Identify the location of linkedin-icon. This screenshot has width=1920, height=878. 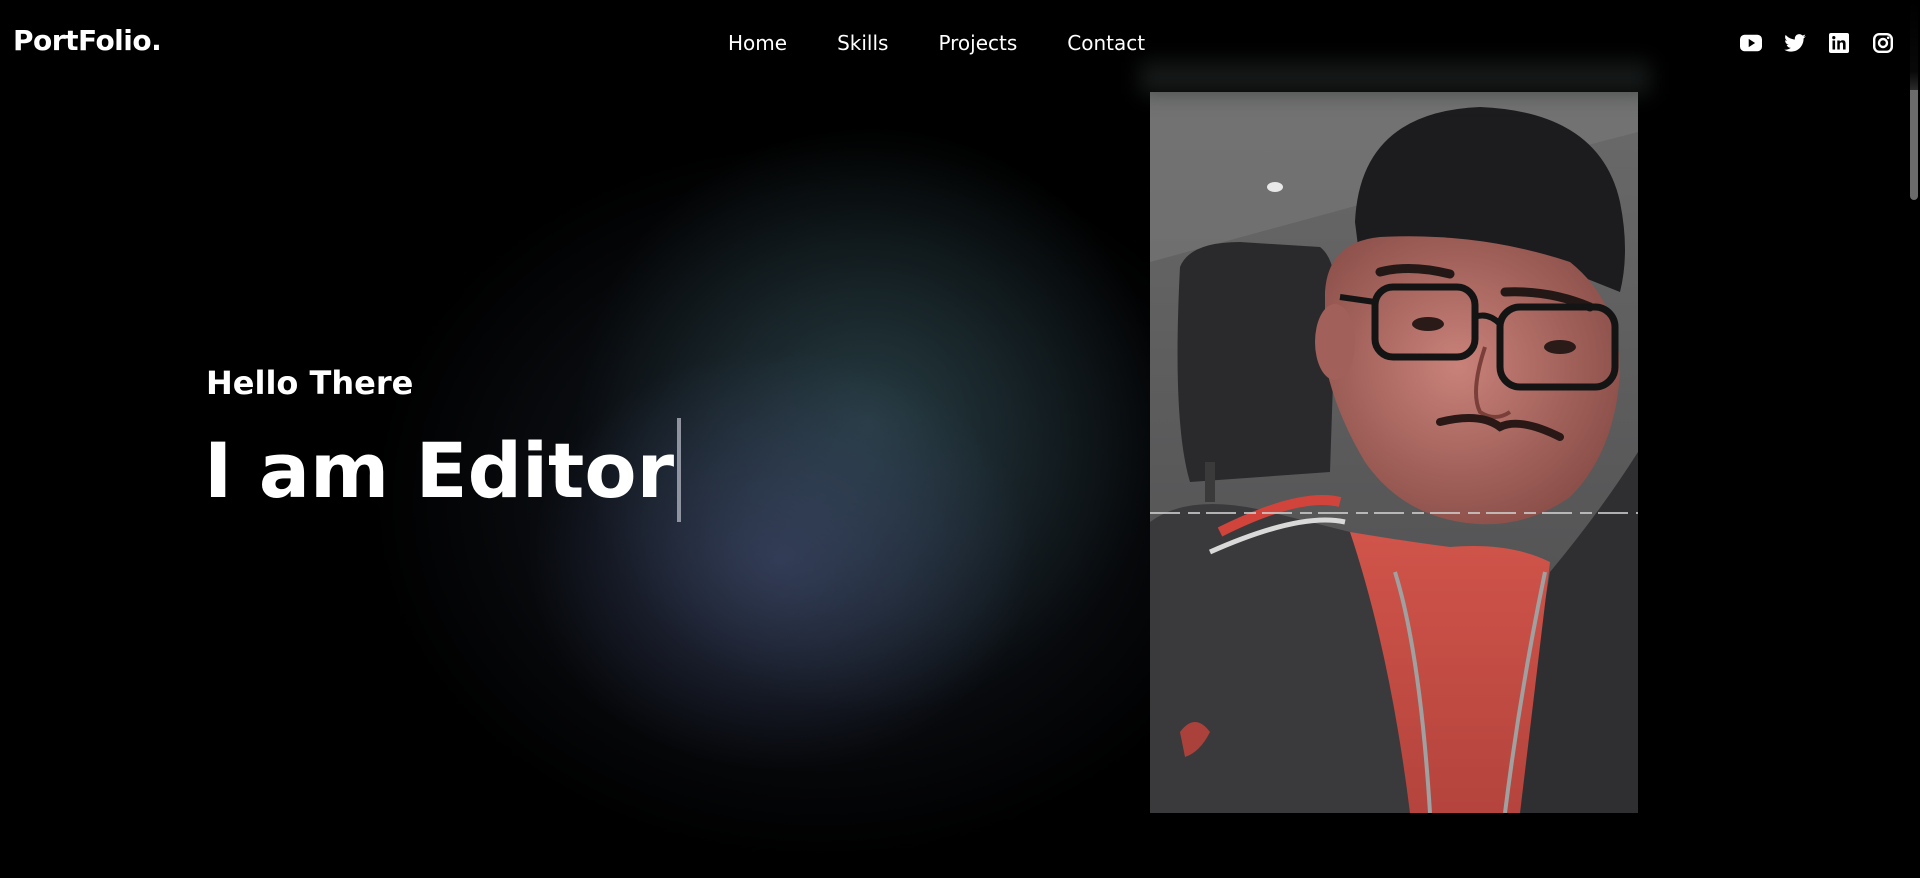
(1839, 43).